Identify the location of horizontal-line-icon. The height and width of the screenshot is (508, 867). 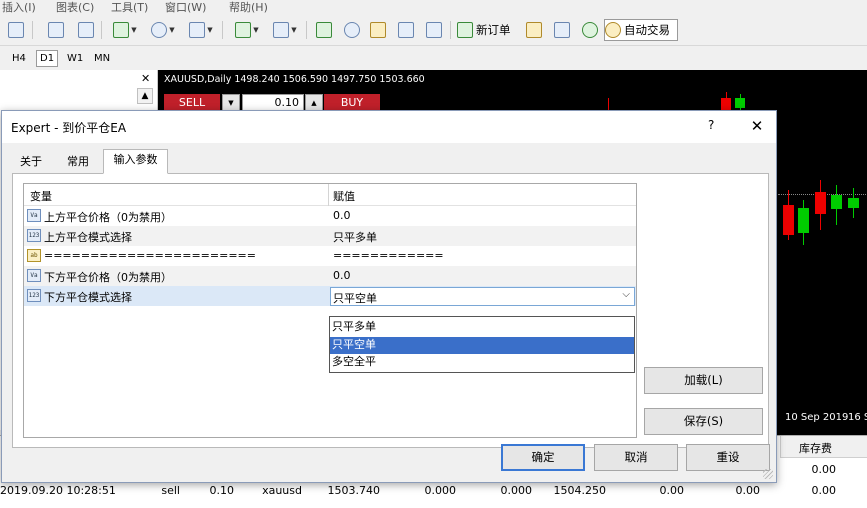
(86, 30).